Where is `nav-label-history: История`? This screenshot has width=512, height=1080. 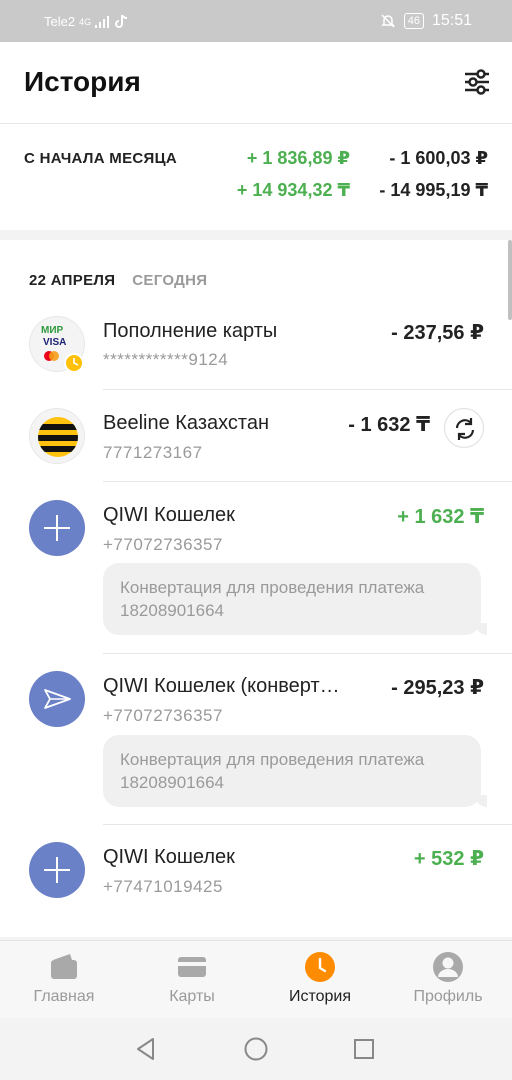
nav-label-history: История is located at coordinates (320, 996).